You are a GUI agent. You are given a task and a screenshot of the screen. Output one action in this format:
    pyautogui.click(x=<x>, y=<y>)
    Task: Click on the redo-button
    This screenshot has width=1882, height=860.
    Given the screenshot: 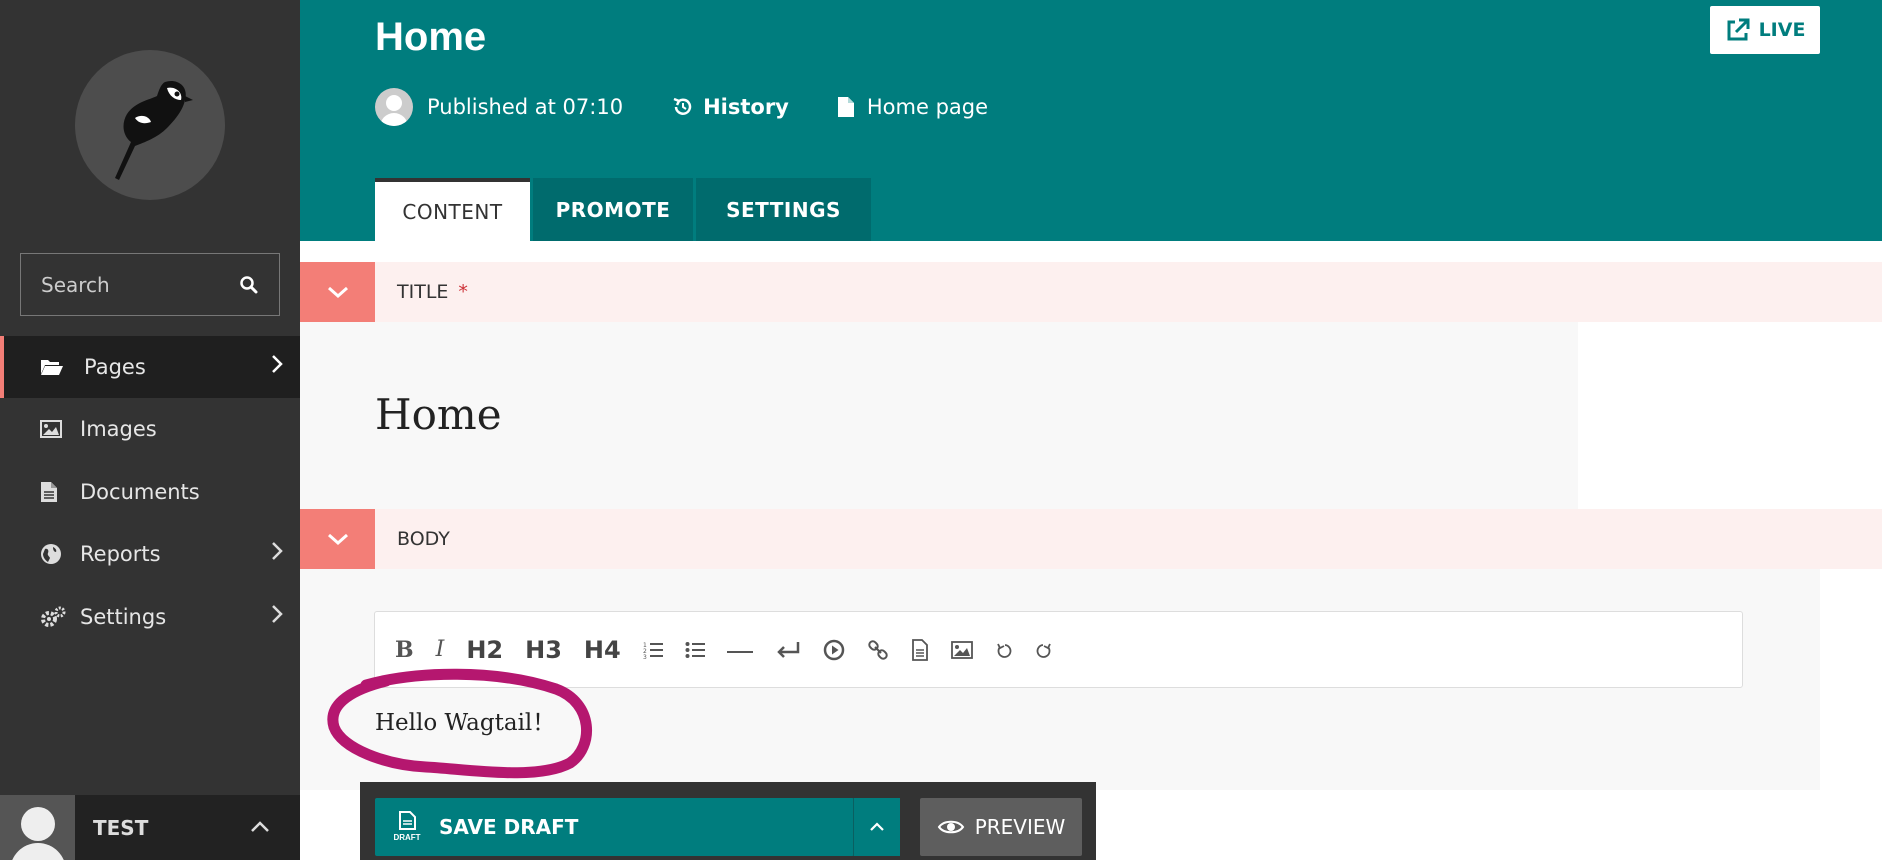 What is the action you would take?
    pyautogui.click(x=1044, y=650)
    